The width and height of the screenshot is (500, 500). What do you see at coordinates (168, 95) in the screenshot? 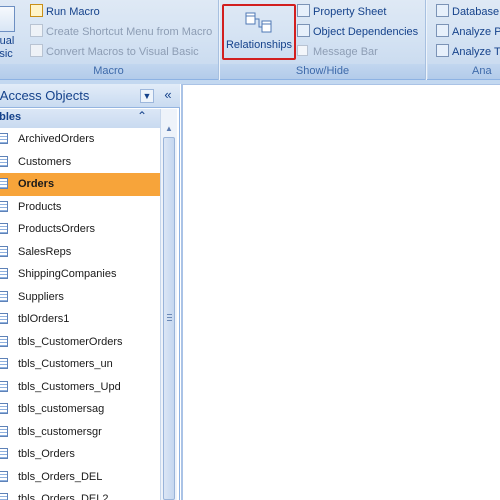
I see `collapse-pane-icon: «` at bounding box center [168, 95].